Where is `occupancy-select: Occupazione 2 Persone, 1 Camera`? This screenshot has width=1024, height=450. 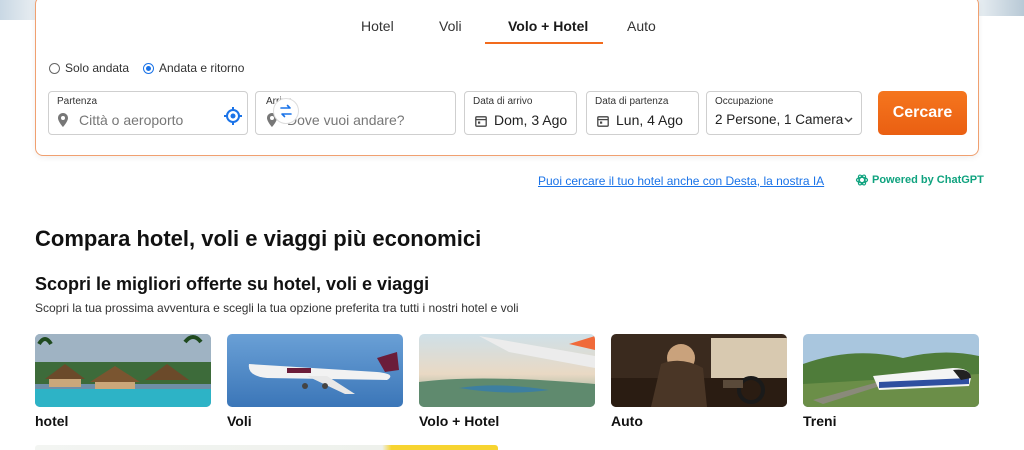 occupancy-select: Occupazione 2 Persone, 1 Camera is located at coordinates (784, 113).